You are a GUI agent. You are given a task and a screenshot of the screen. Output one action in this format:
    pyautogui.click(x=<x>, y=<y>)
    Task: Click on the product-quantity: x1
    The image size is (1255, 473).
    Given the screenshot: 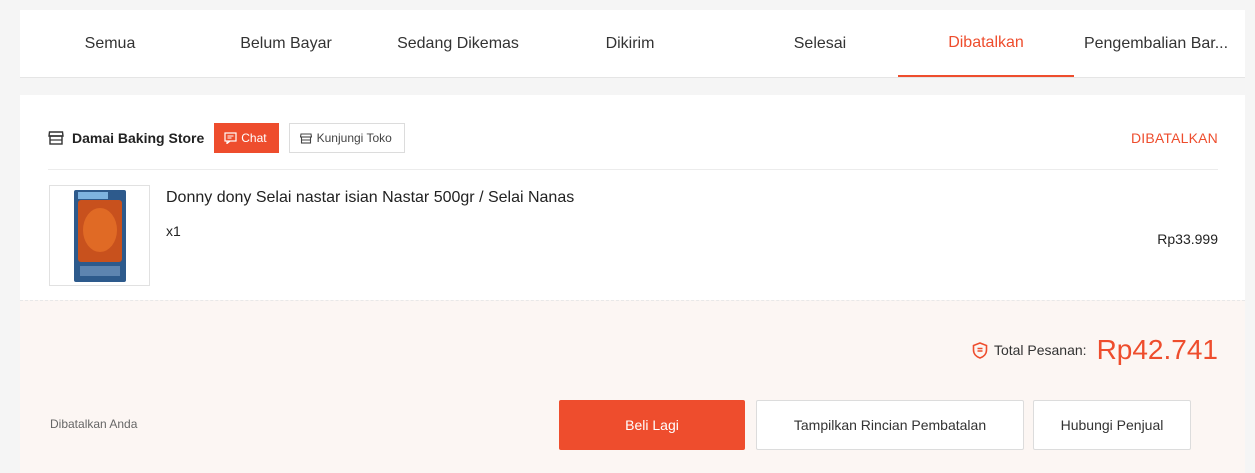 What is the action you would take?
    pyautogui.click(x=173, y=231)
    